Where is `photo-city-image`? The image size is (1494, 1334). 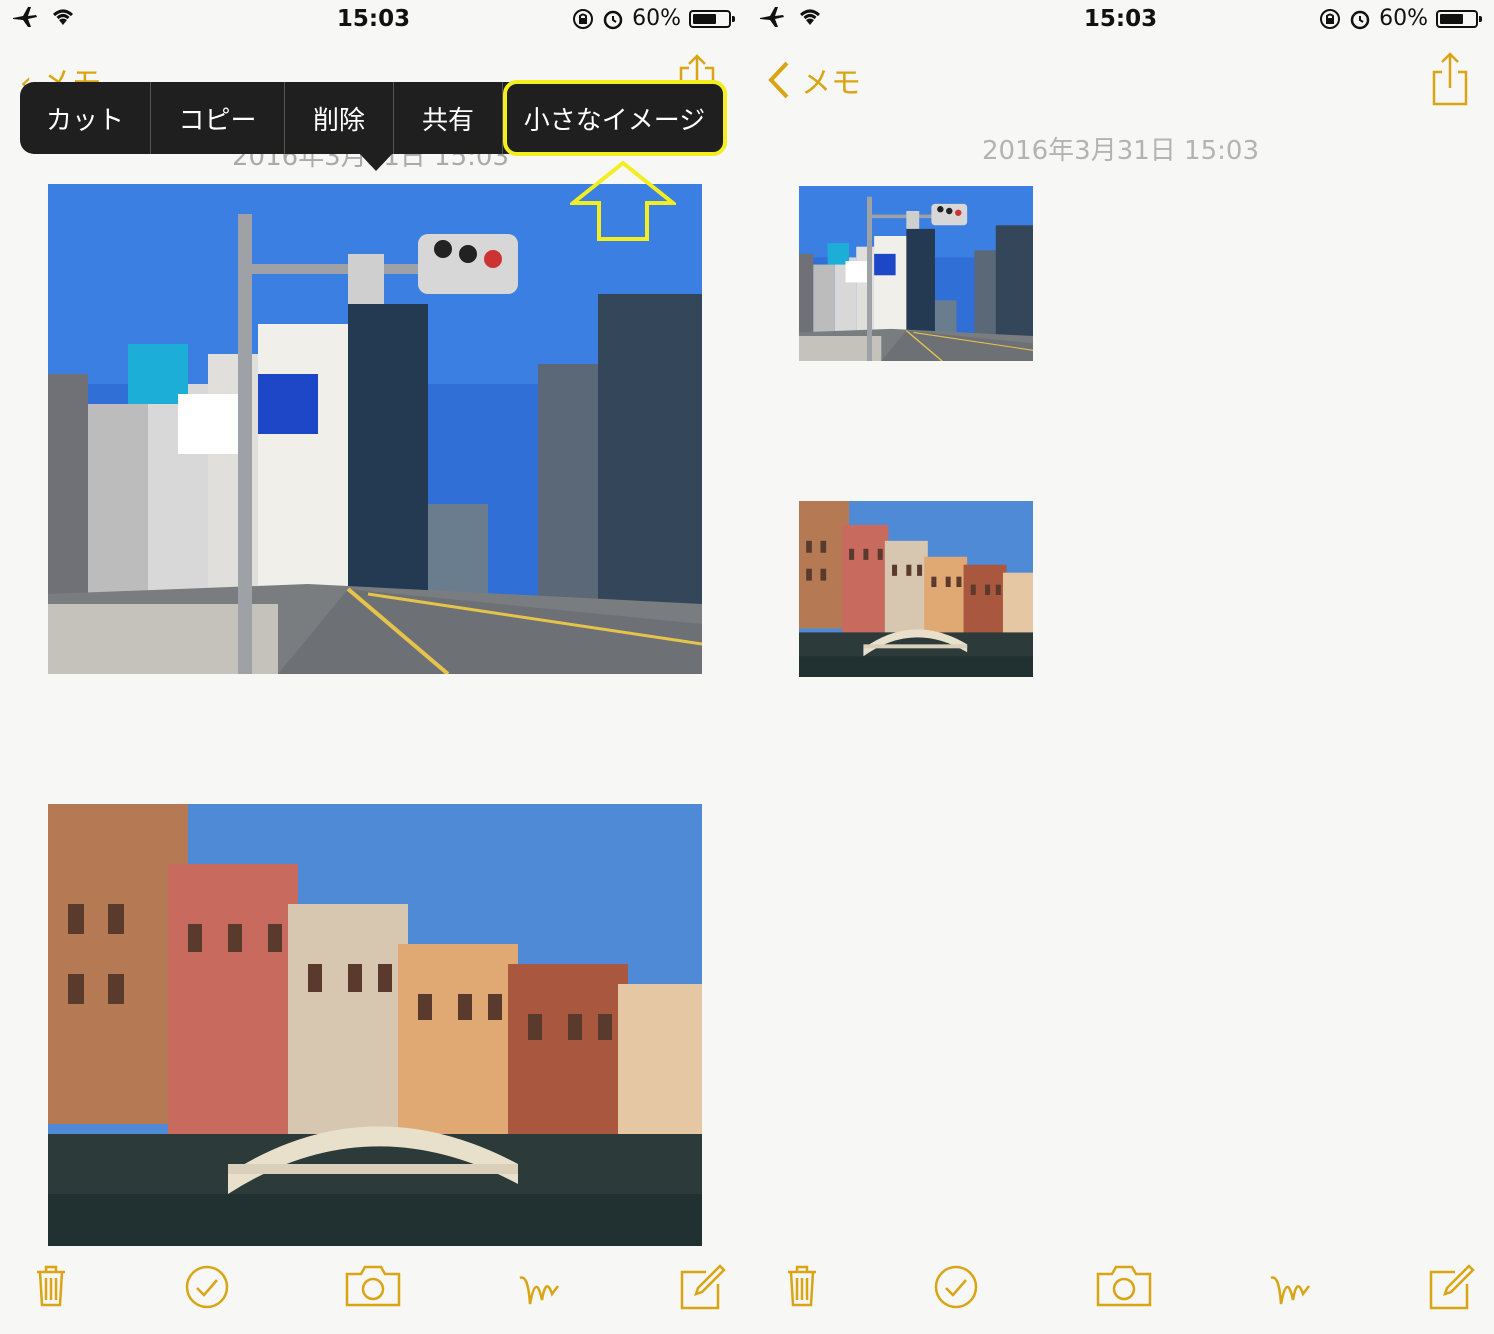
photo-city-image is located at coordinates (916, 273).